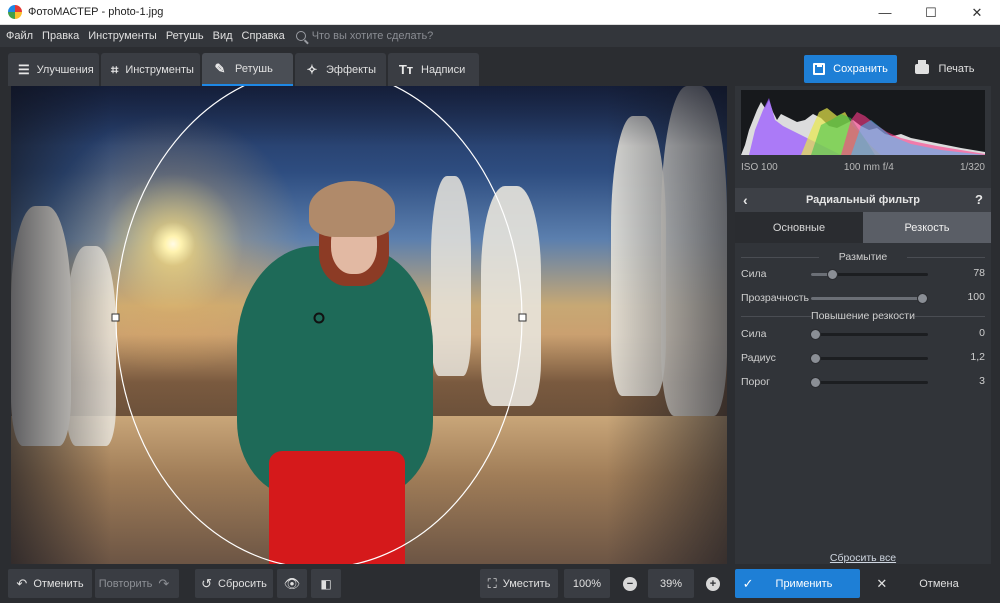 This screenshot has width=1000, height=603. I want to click on zoom-value: 39%, so click(671, 583).